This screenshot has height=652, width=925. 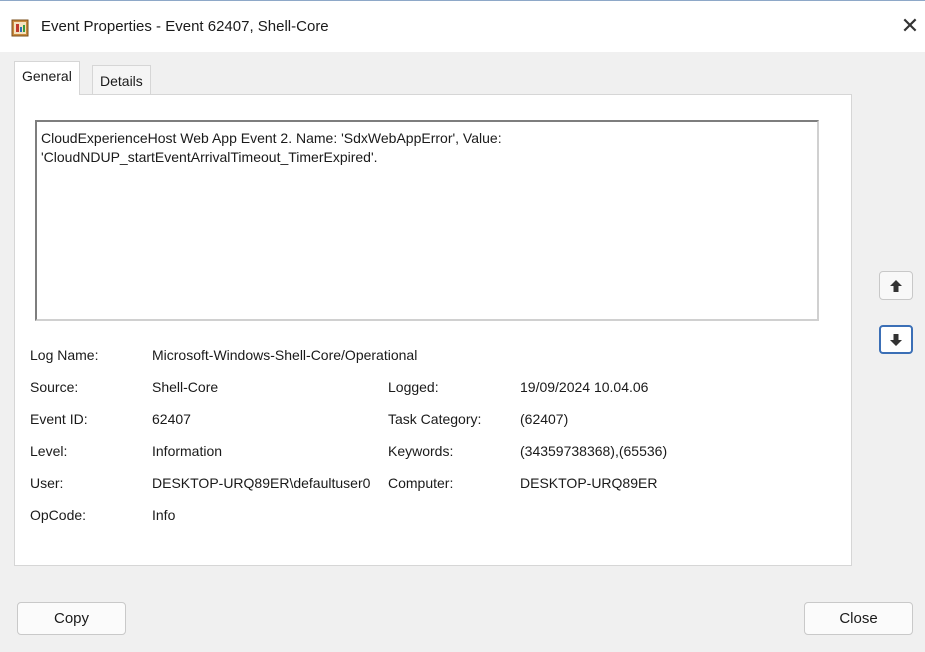 What do you see at coordinates (910, 27) in the screenshot?
I see `window-close-icon: ✕` at bounding box center [910, 27].